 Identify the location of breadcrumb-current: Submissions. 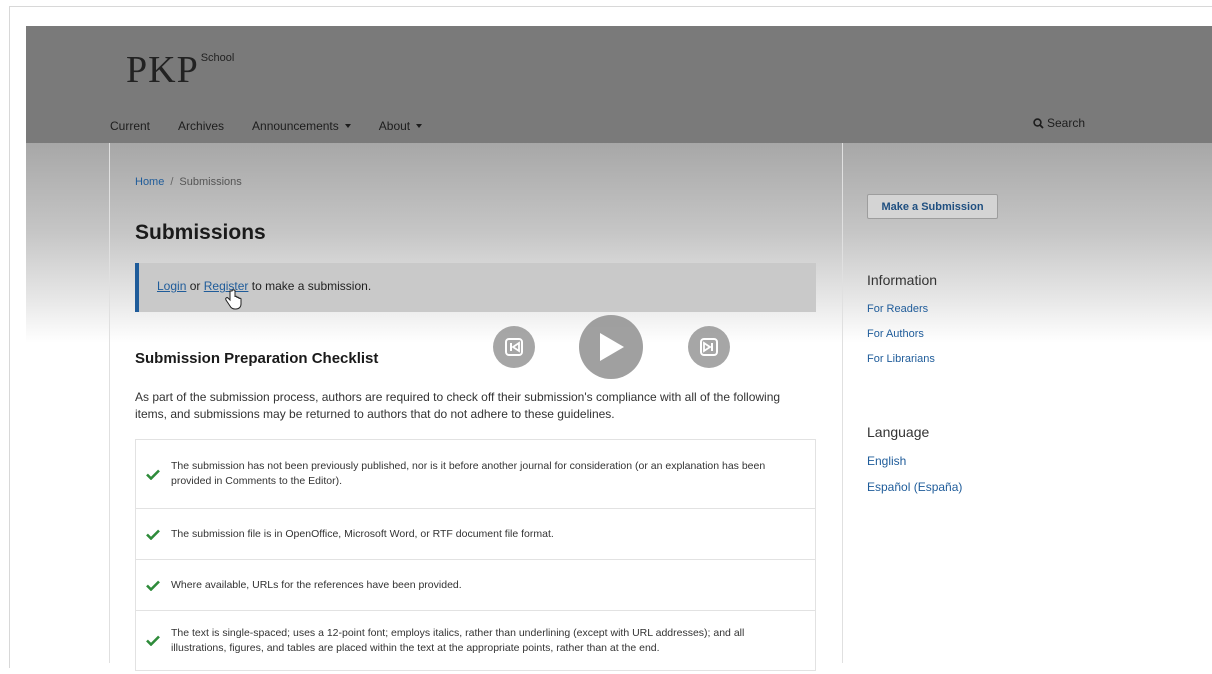
(210, 182).